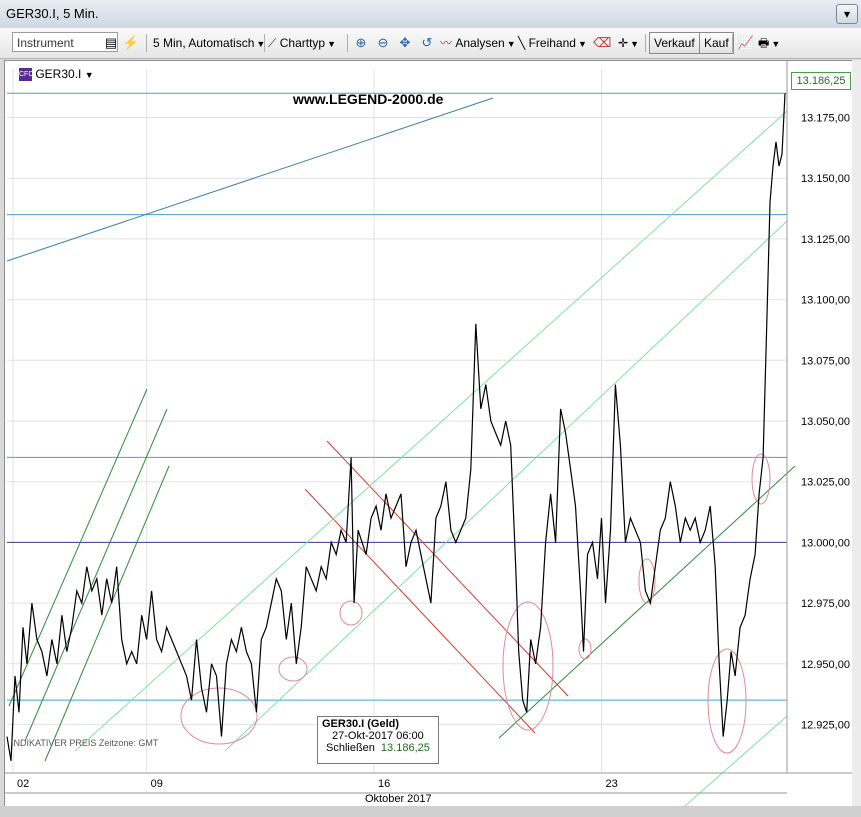  What do you see at coordinates (825, 725) in the screenshot?
I see `y-tick-label: 12.925,00` at bounding box center [825, 725].